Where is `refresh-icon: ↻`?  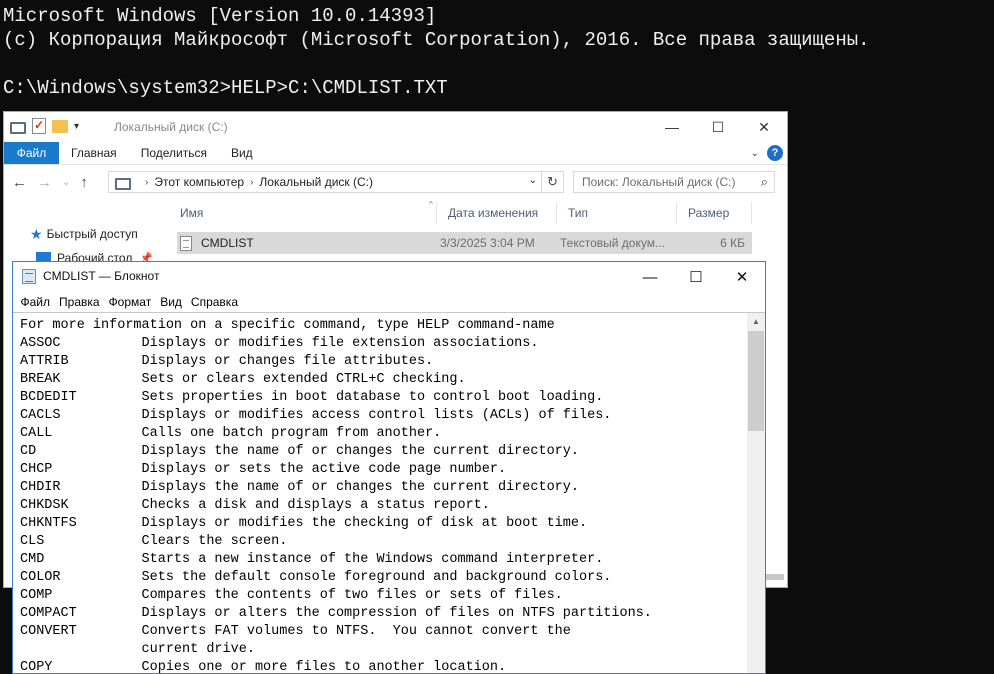
refresh-icon: ↻ is located at coordinates (552, 182).